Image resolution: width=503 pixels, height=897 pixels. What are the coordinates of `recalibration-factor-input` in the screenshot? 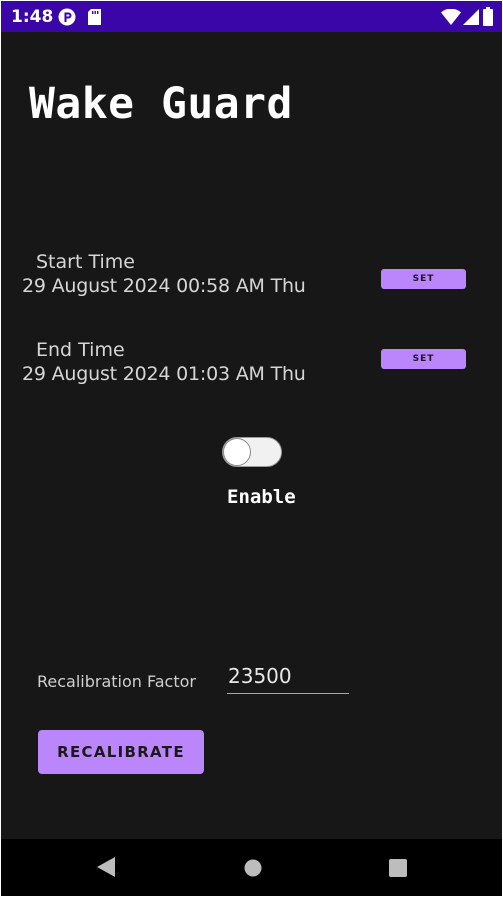 It's located at (288, 676).